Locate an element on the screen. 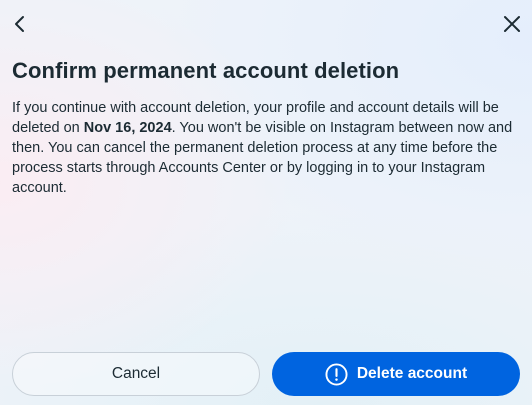 This screenshot has height=405, width=532. page-title: Confirm permanent account deletion is located at coordinates (206, 70).